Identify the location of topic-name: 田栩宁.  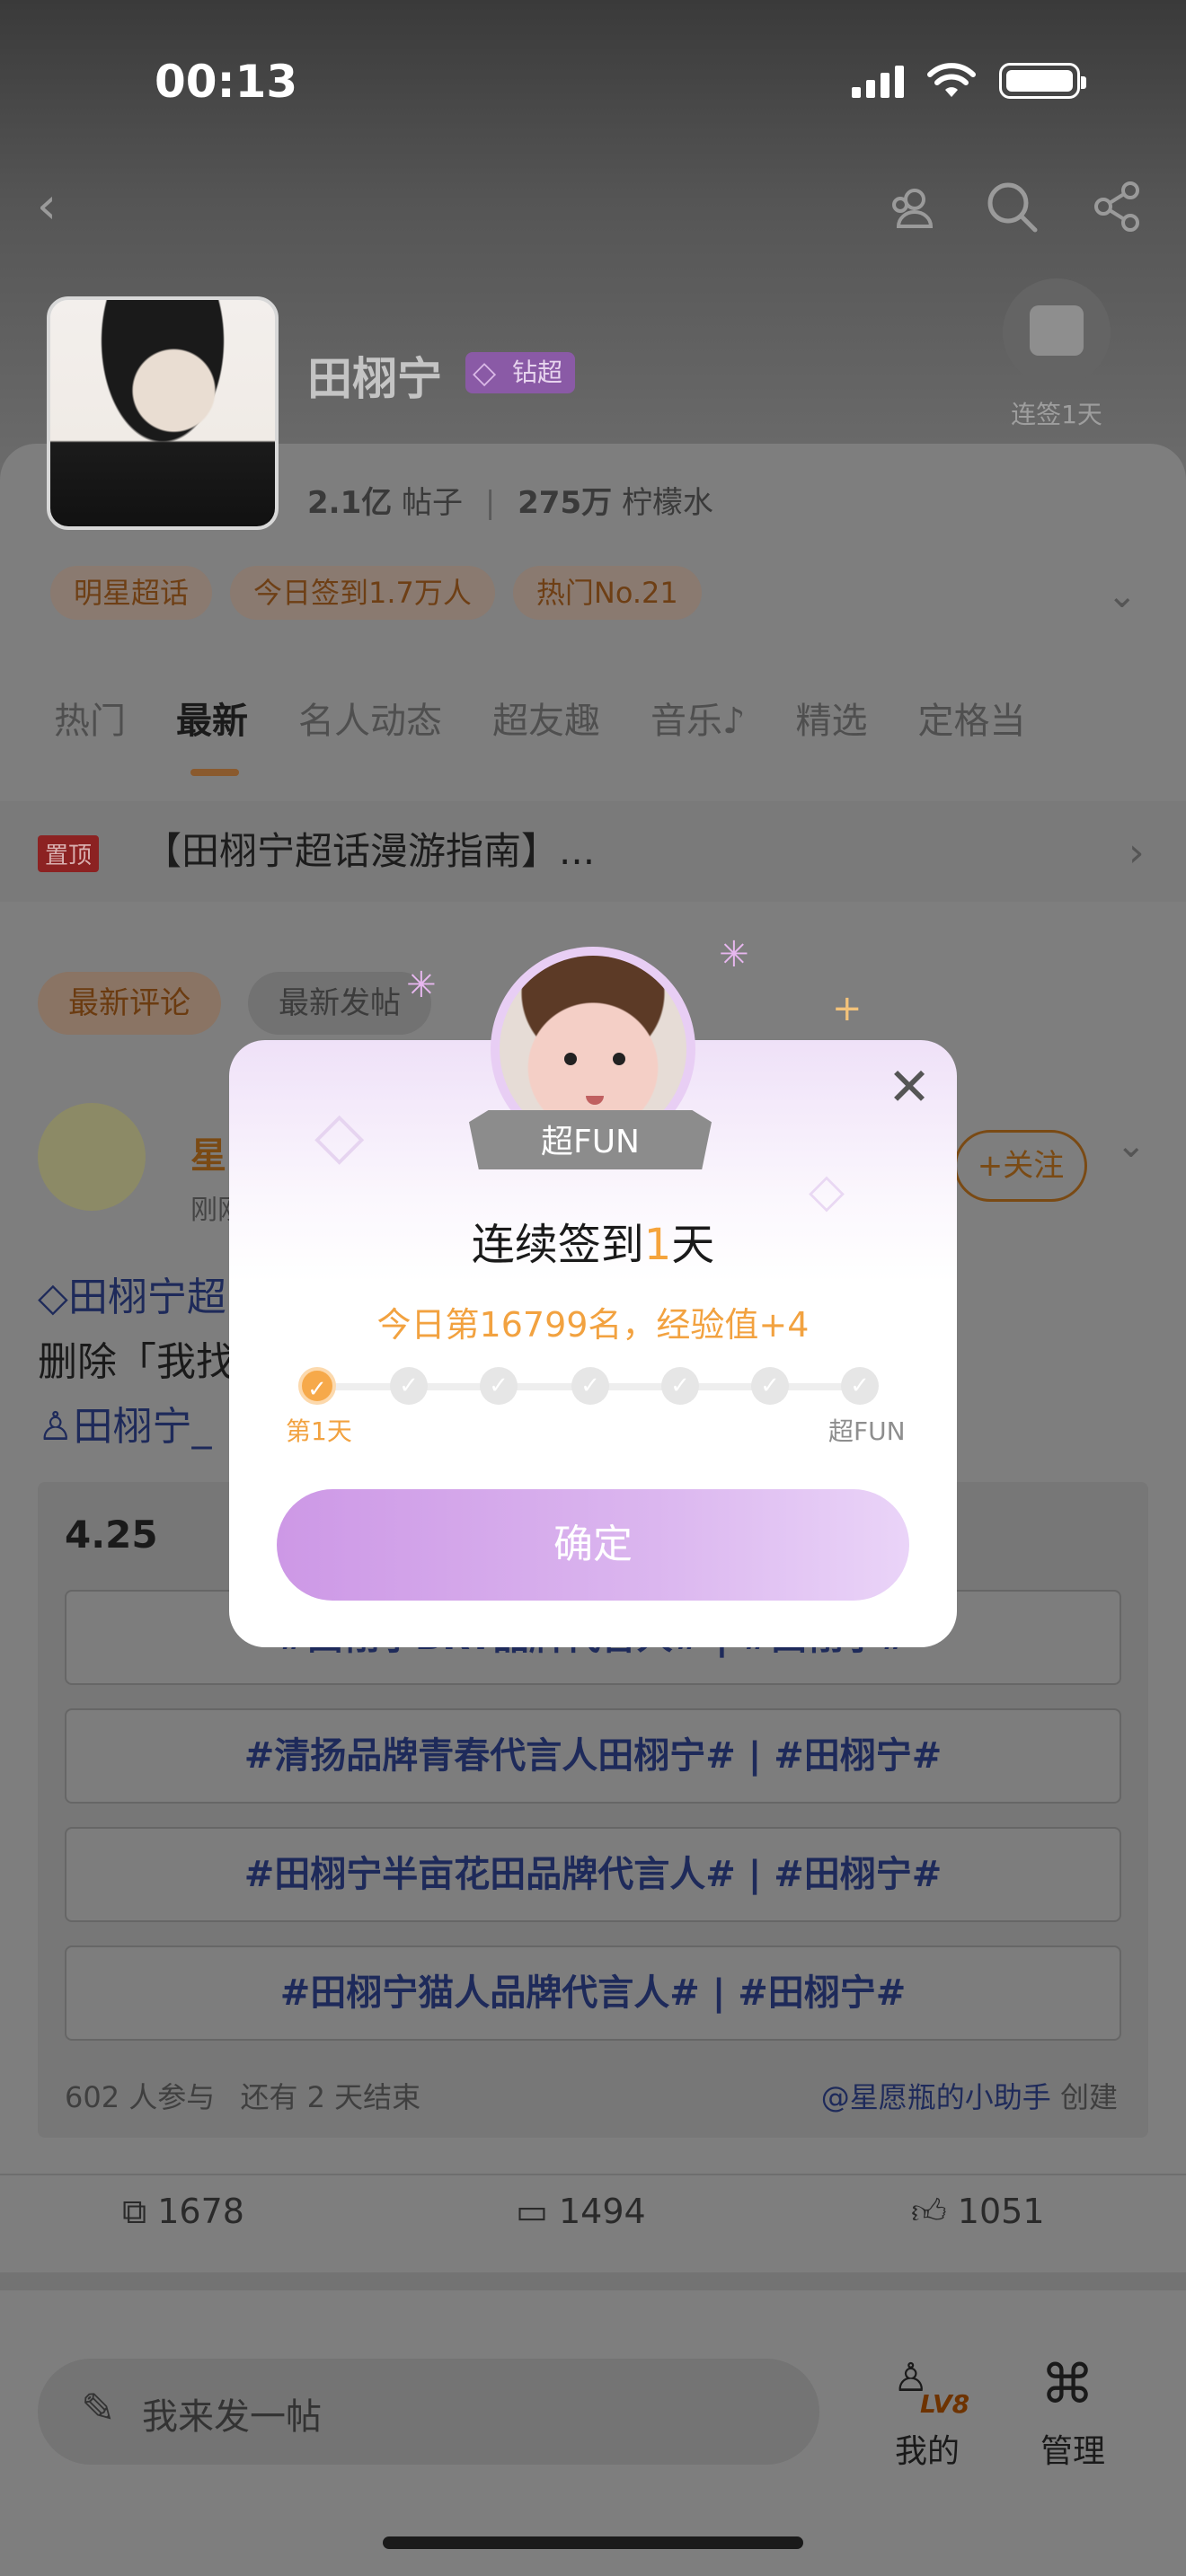
(374, 379).